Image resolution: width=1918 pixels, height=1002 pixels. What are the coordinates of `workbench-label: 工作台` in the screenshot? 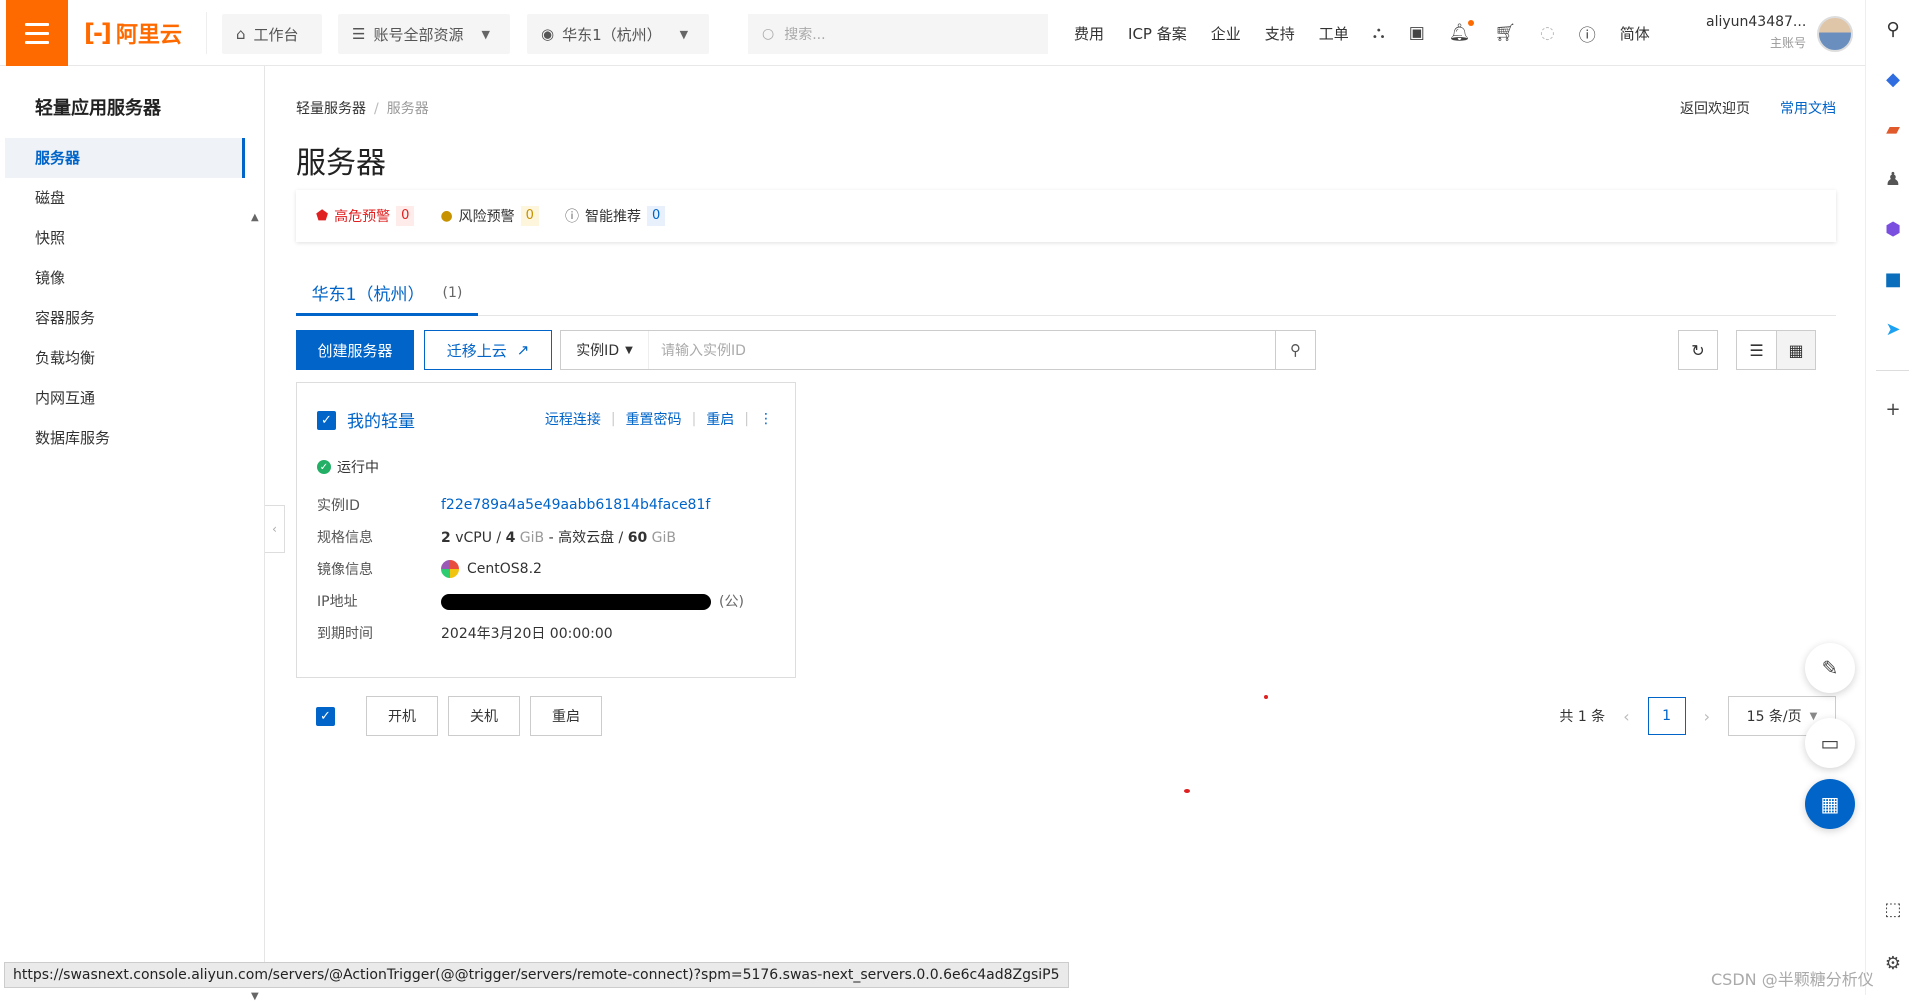 It's located at (276, 34).